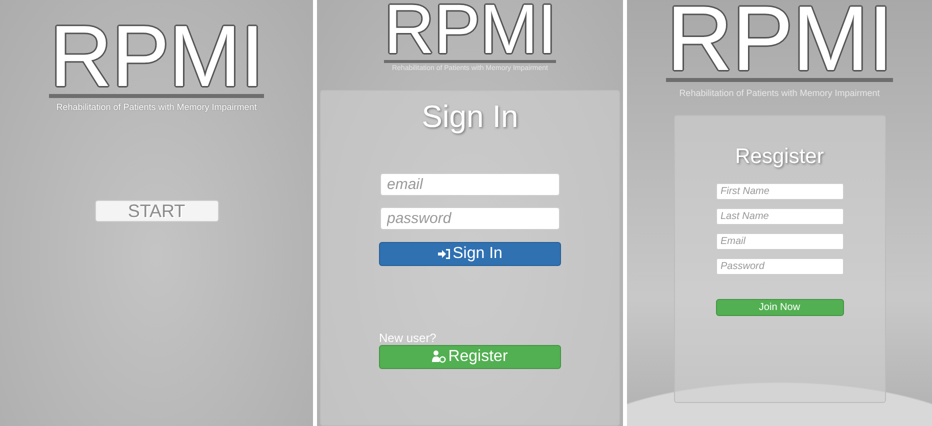  Describe the element at coordinates (780, 307) in the screenshot. I see `join-now-button: Join Now` at that location.